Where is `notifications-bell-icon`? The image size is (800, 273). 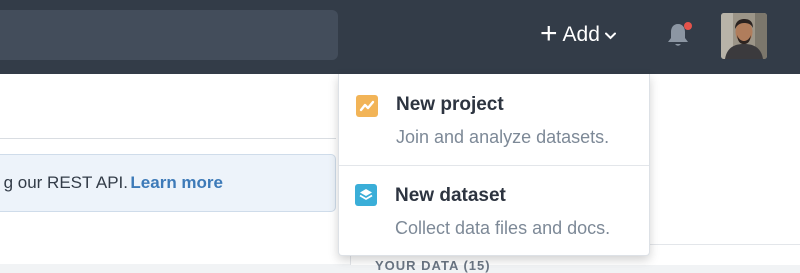
notifications-bell-icon is located at coordinates (679, 35).